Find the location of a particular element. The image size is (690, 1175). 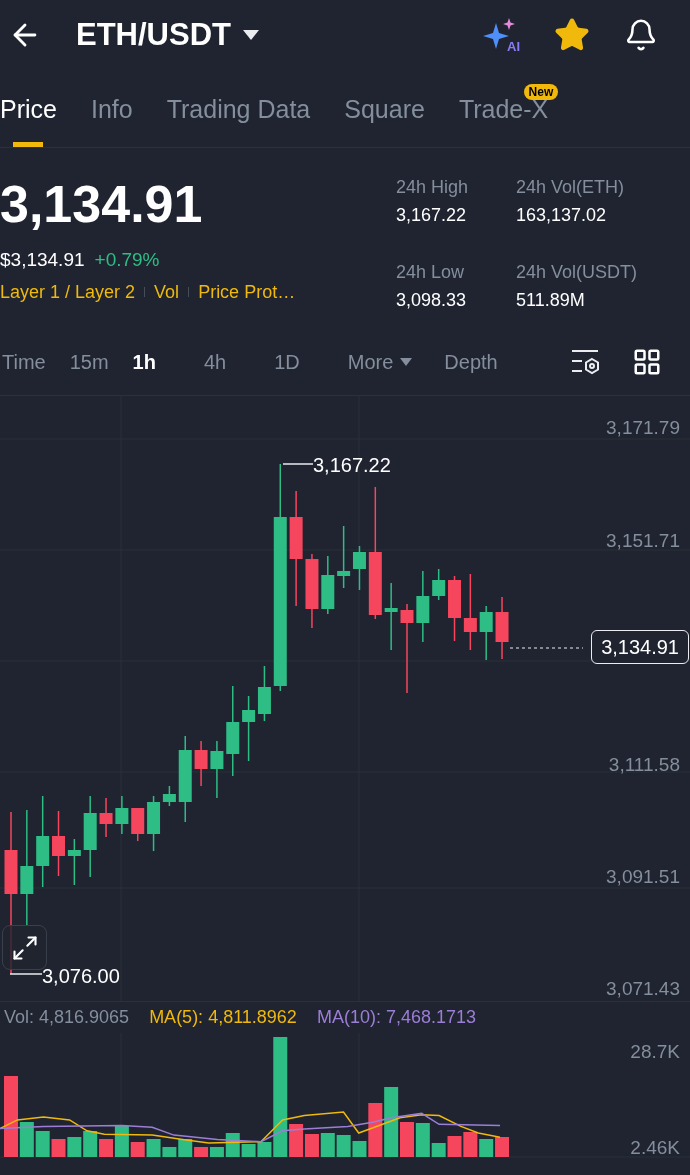

chart-settings-button is located at coordinates (586, 361).